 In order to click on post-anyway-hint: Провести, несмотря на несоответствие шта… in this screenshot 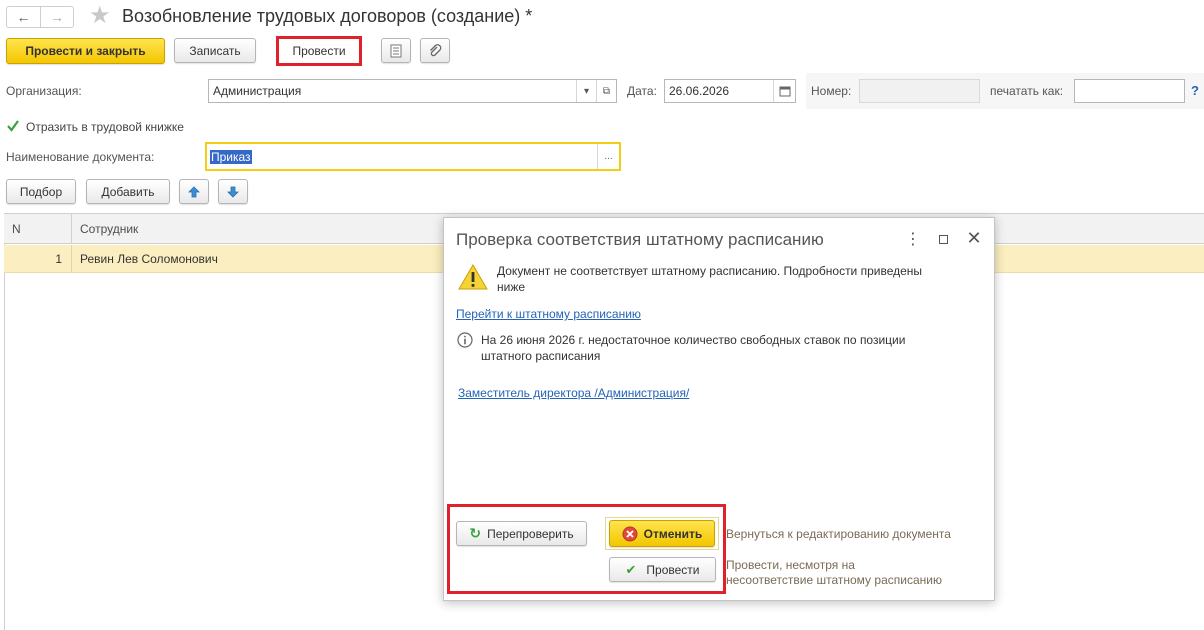, I will do `click(834, 573)`.